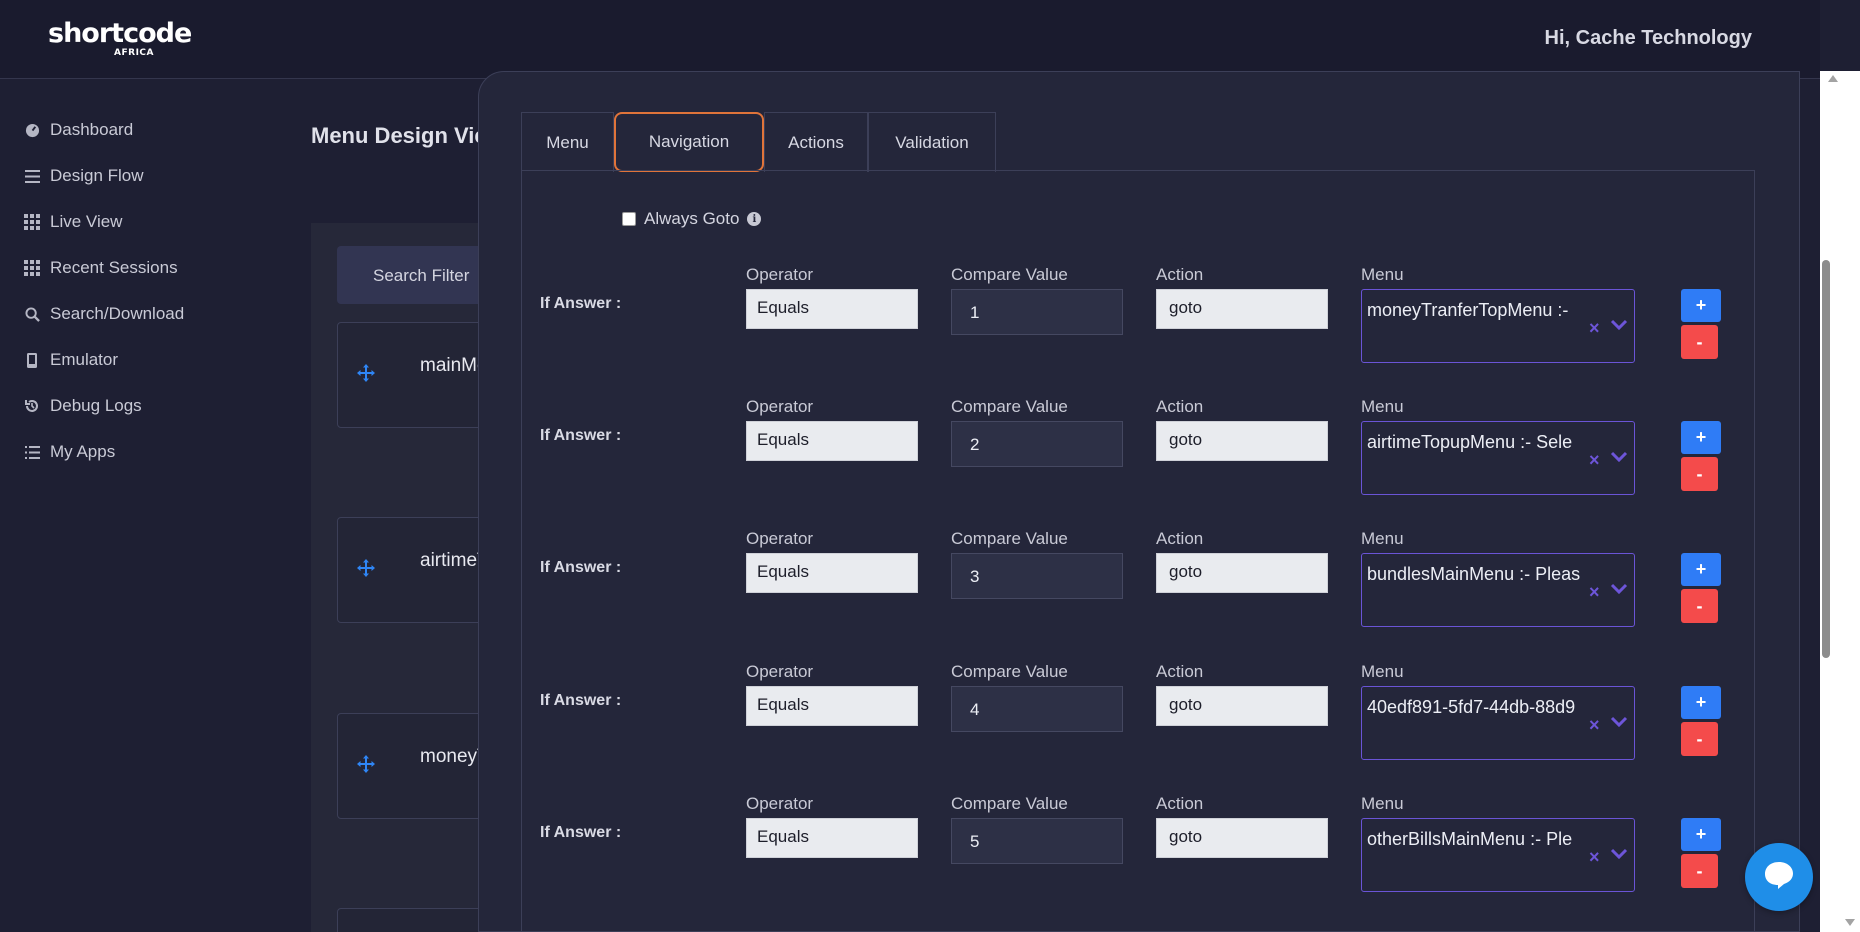 This screenshot has width=1860, height=932. Describe the element at coordinates (1470, 839) in the screenshot. I see `menu-select-value: otherBillsMainMenu :- Ple` at that location.